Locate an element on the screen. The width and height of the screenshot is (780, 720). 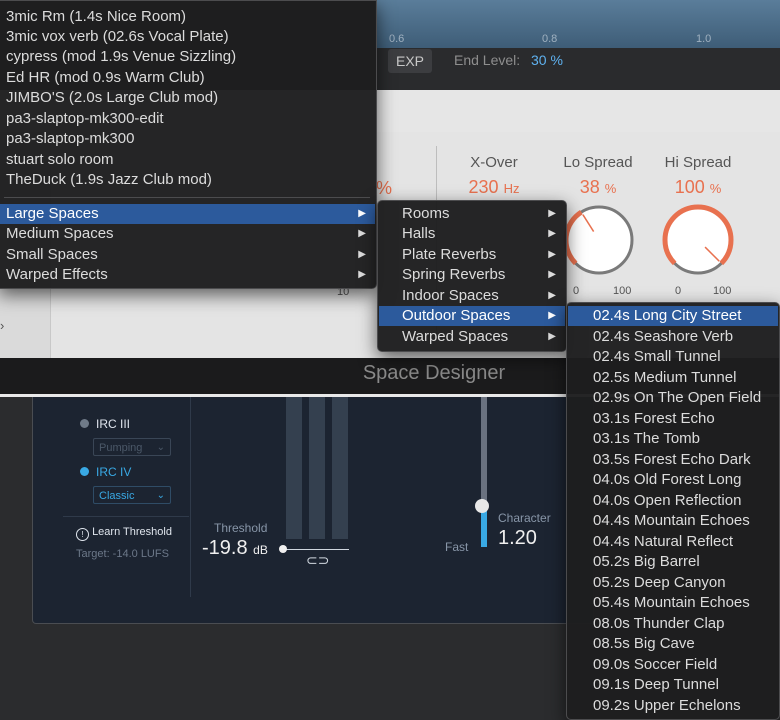
impulse-item-label: 09.2s Upper Echelons is located at coordinates (667, 705).